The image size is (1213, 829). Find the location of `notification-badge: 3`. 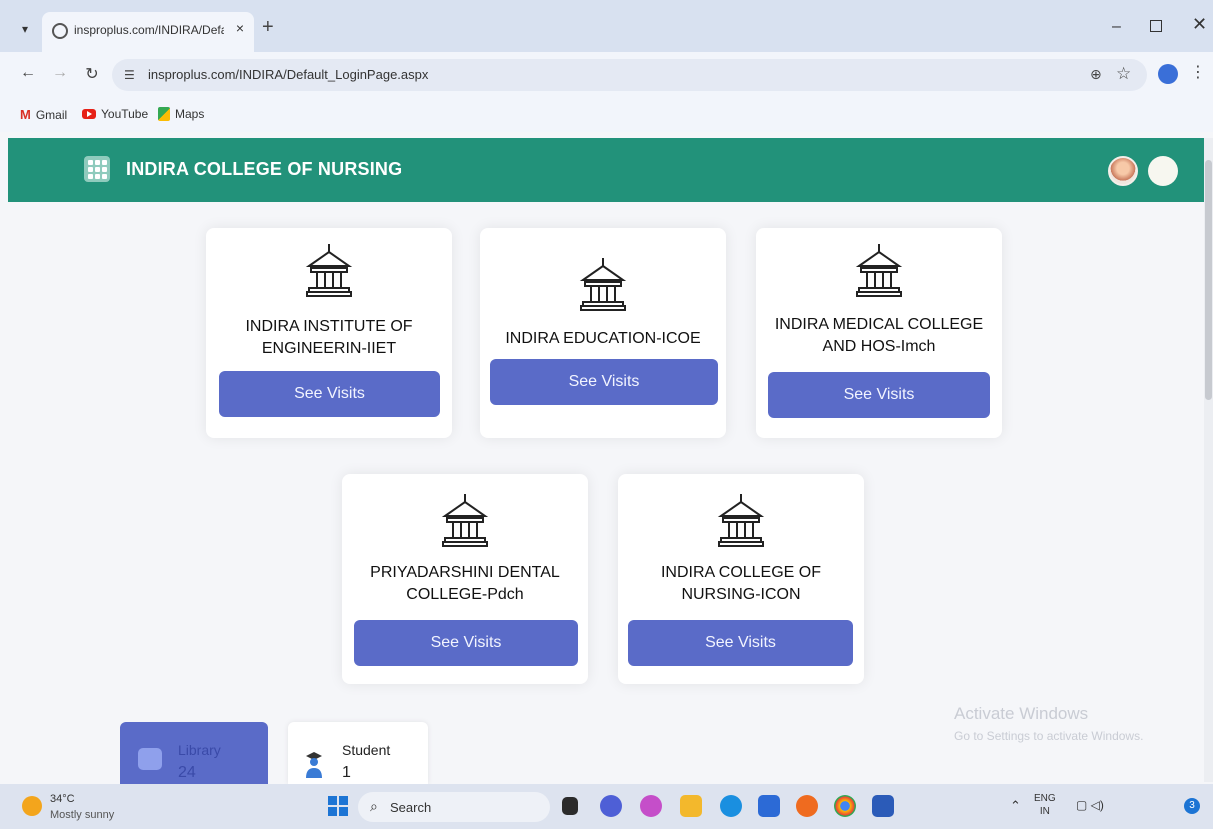

notification-badge: 3 is located at coordinates (1192, 806).